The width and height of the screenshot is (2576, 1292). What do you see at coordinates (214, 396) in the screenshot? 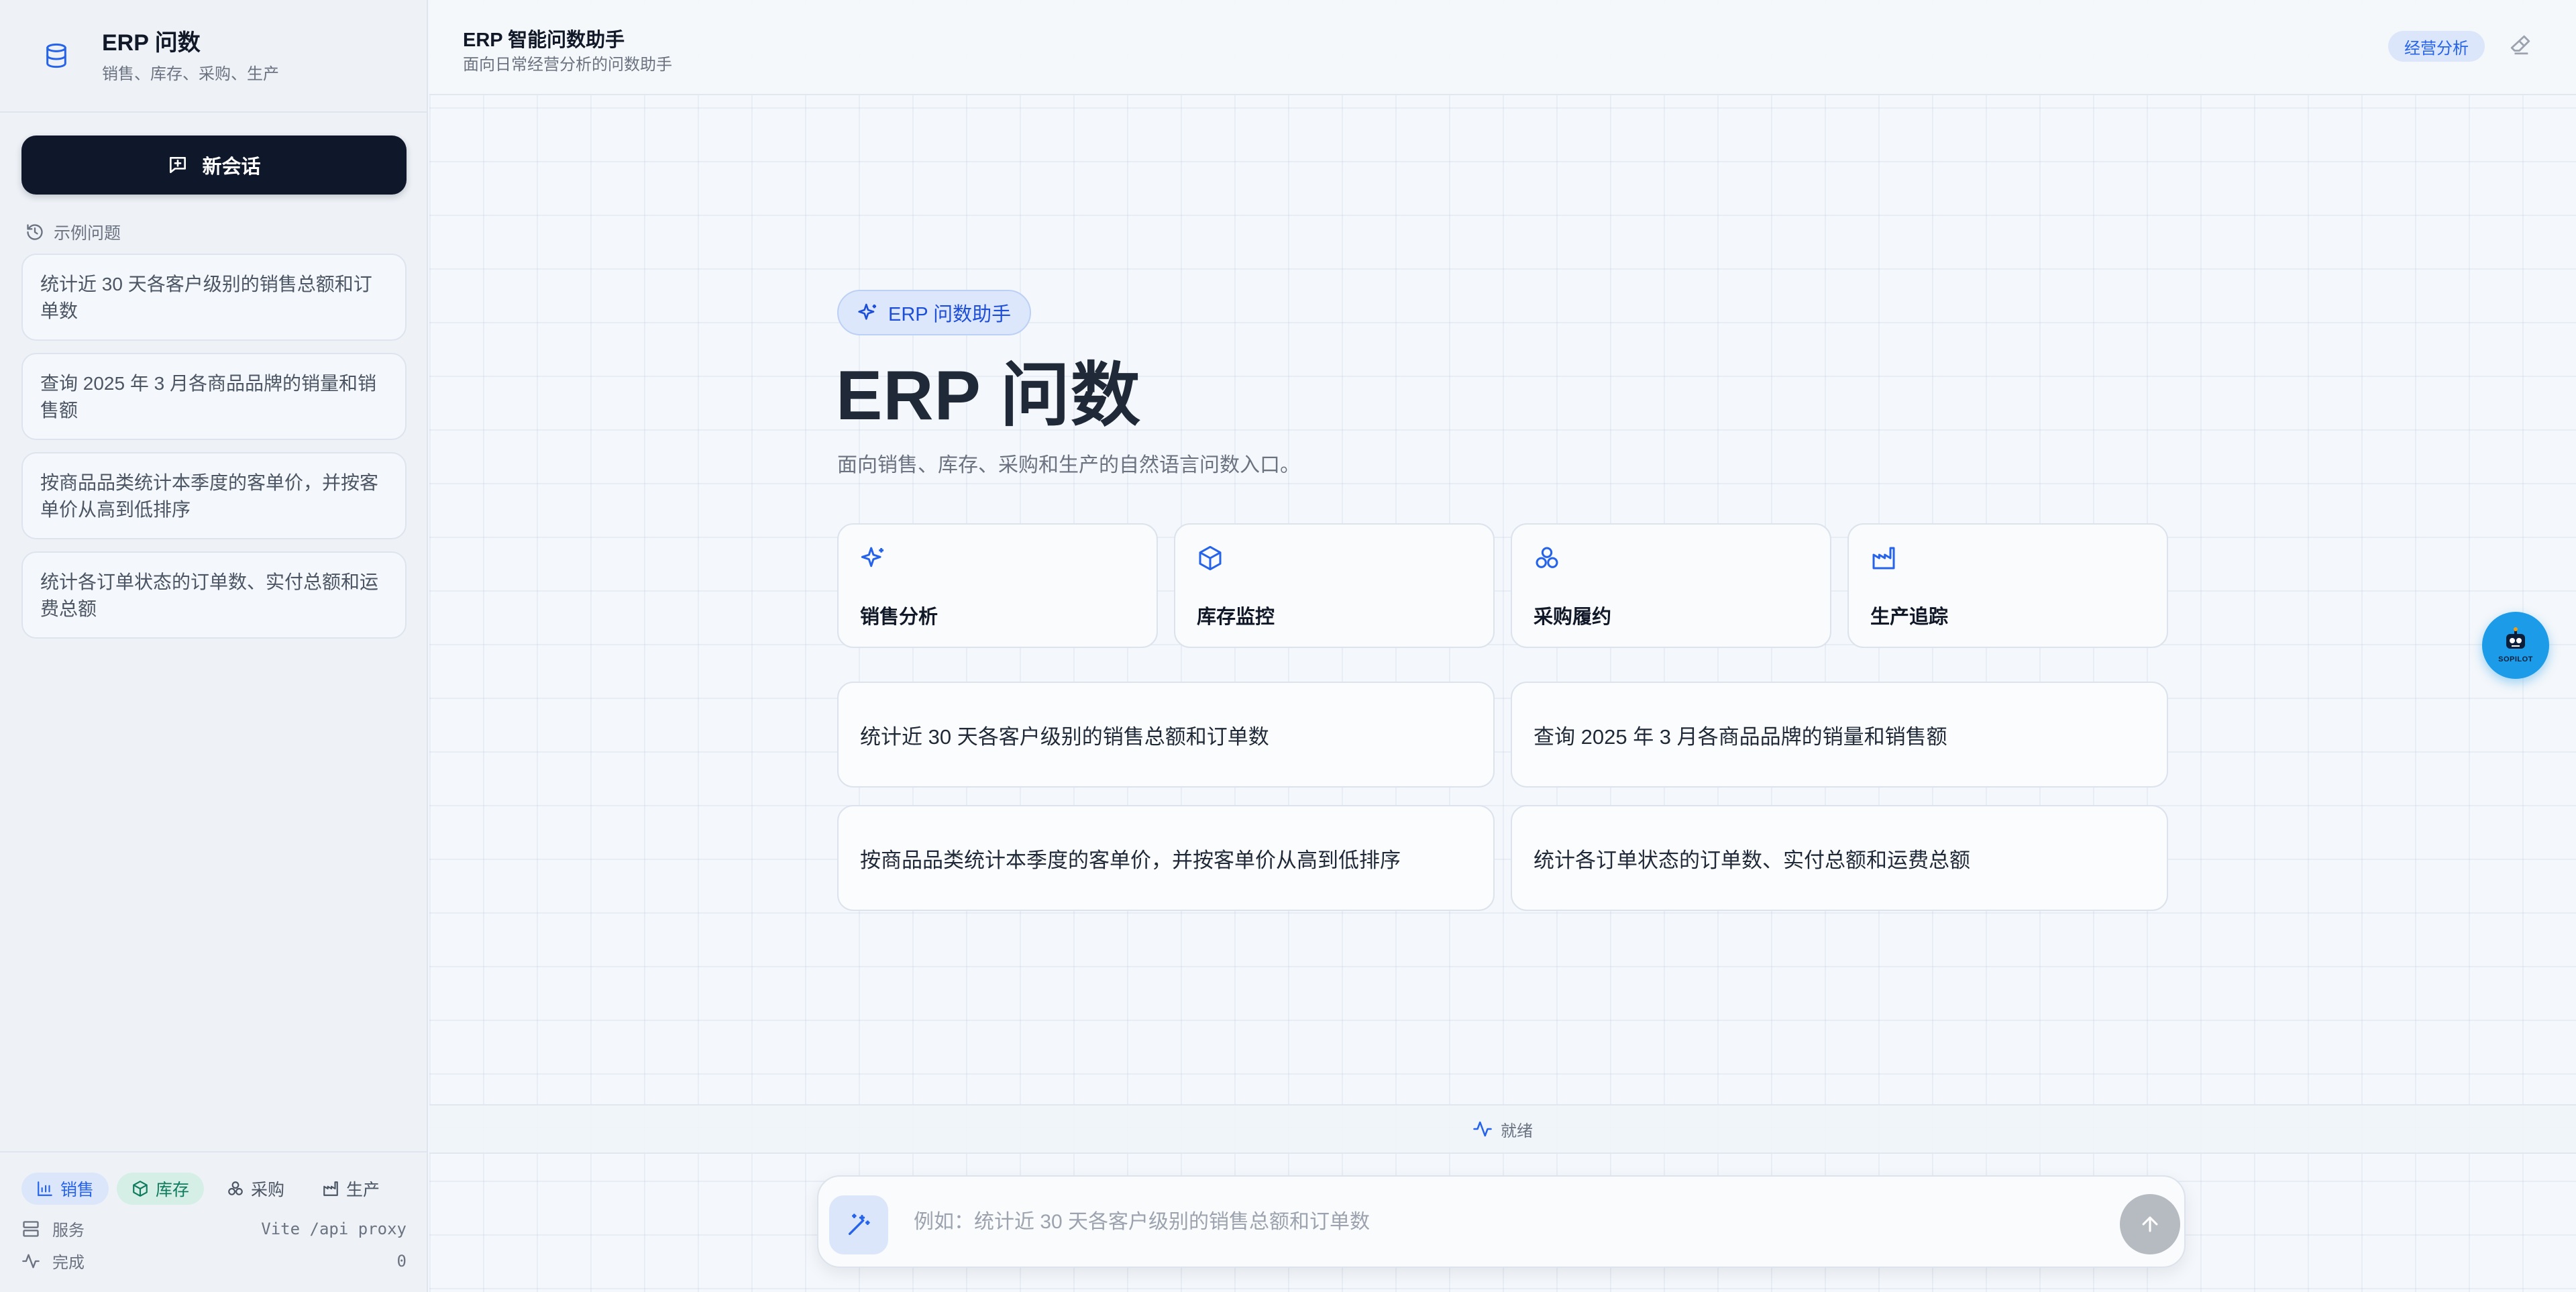
I see `example-item: 查询 2025 年 3 月各商品品牌的销量和销售额` at bounding box center [214, 396].